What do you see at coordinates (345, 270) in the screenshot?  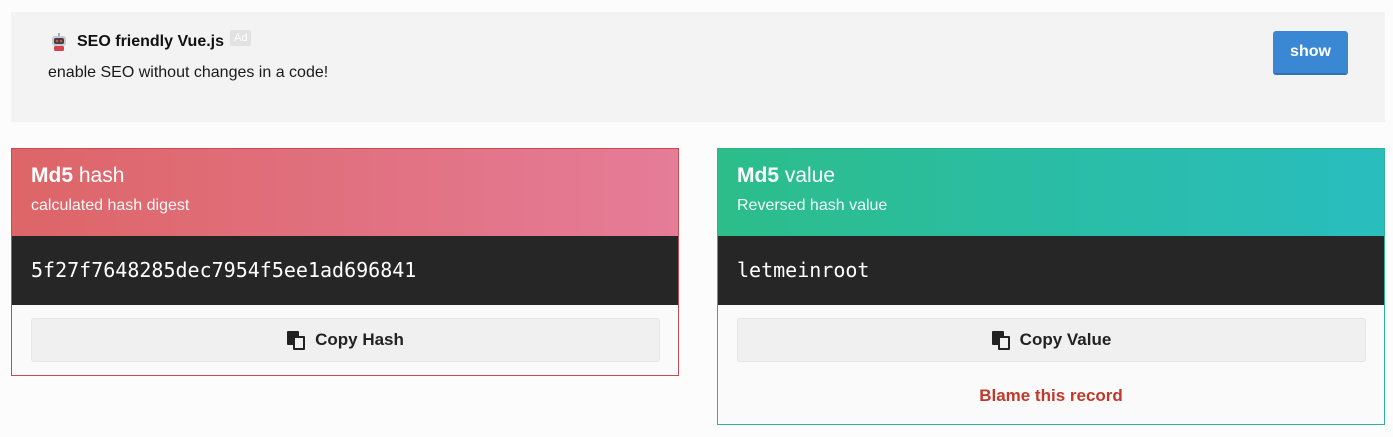 I see `hash-value: 5f27f7648285dec7954f5ee1ad696841` at bounding box center [345, 270].